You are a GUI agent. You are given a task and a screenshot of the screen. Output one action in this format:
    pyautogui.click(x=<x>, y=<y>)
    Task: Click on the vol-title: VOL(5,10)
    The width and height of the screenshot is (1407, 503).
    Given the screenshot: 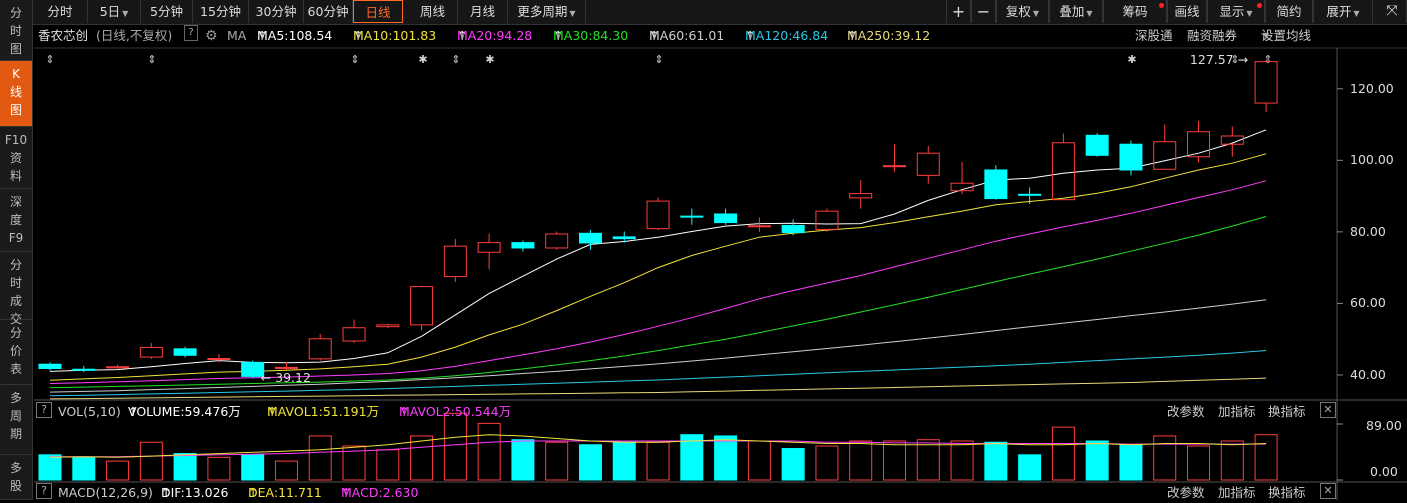 What is the action you would take?
    pyautogui.click(x=89, y=412)
    